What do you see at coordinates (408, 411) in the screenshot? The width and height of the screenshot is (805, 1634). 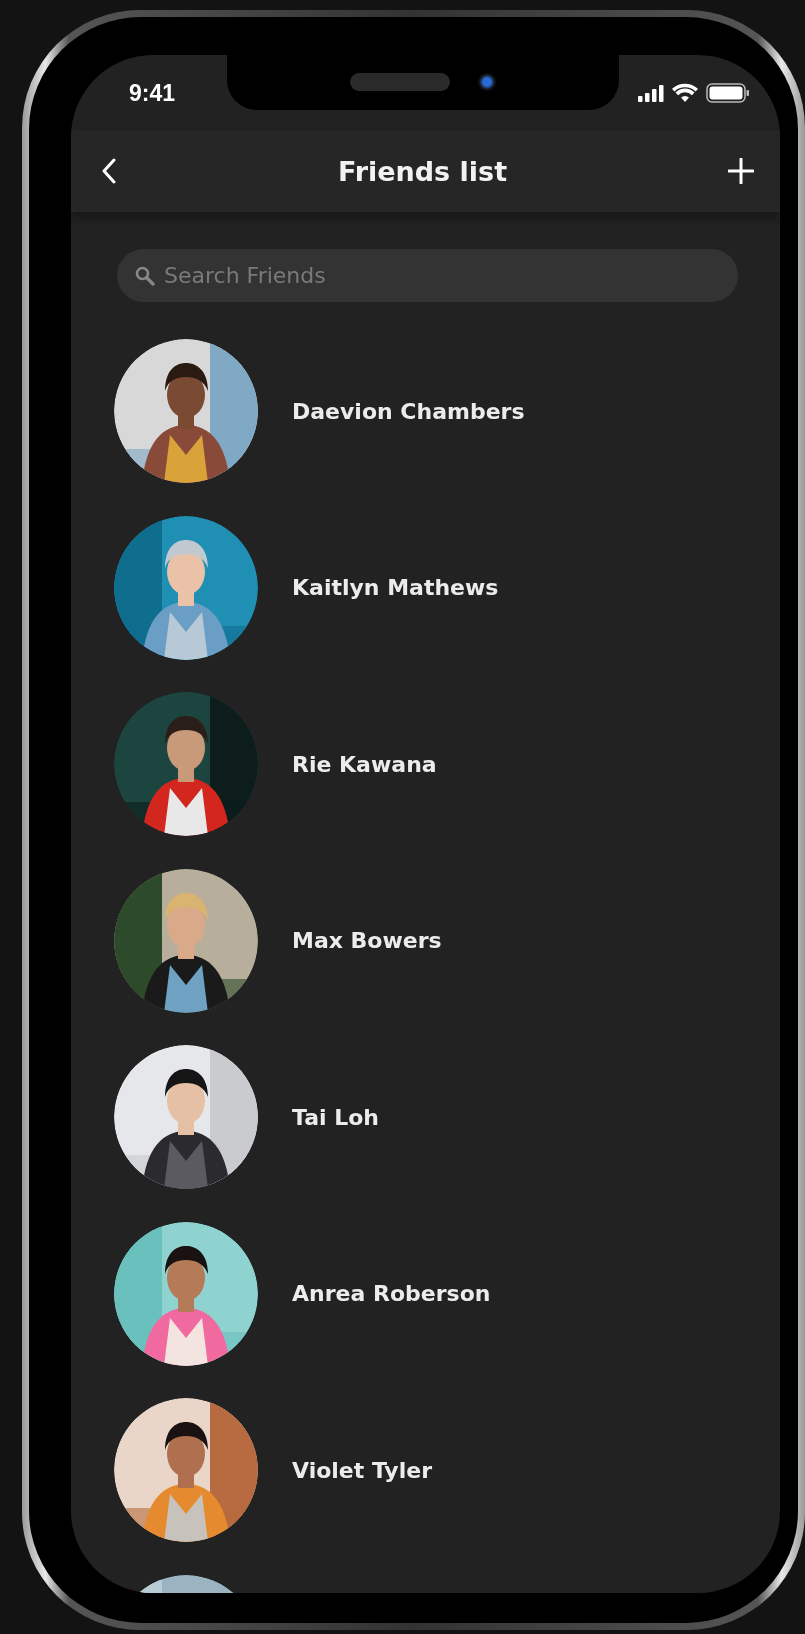 I see `friend-name: Daevion Chambers` at bounding box center [408, 411].